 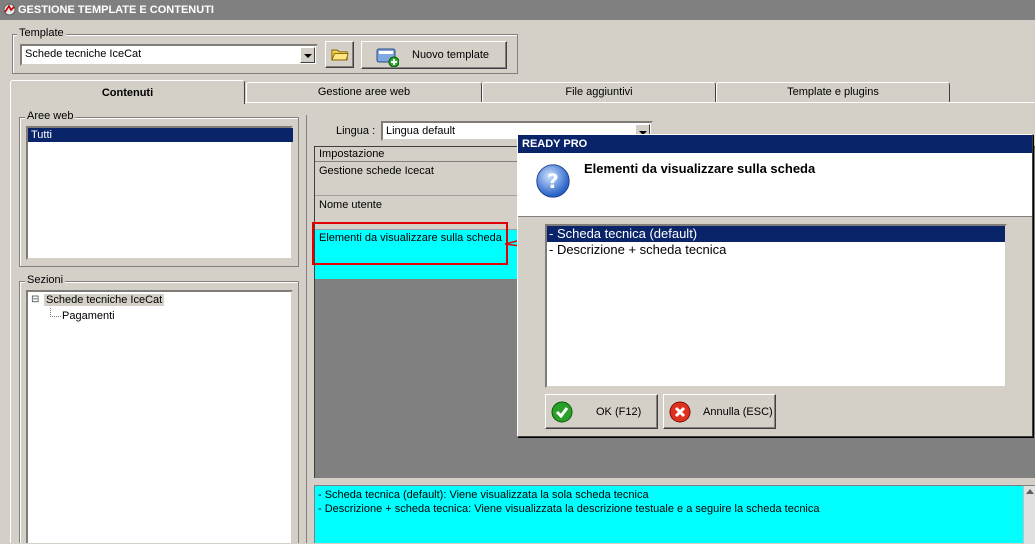 What do you see at coordinates (55, 312) in the screenshot?
I see `tree-connector` at bounding box center [55, 312].